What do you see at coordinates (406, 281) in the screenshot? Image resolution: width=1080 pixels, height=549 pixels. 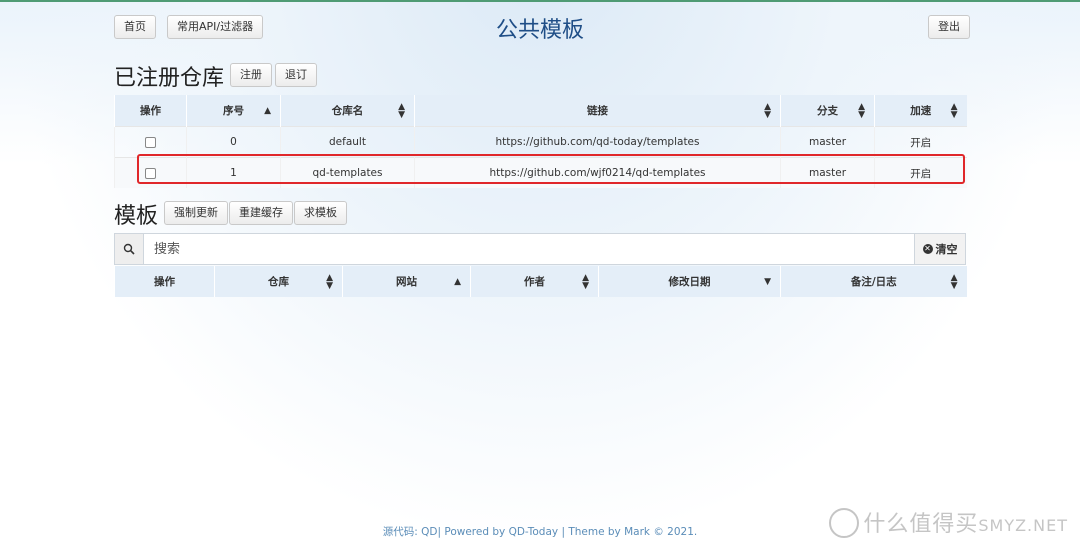 I see `column-header-site: 网站 ▲` at bounding box center [406, 281].